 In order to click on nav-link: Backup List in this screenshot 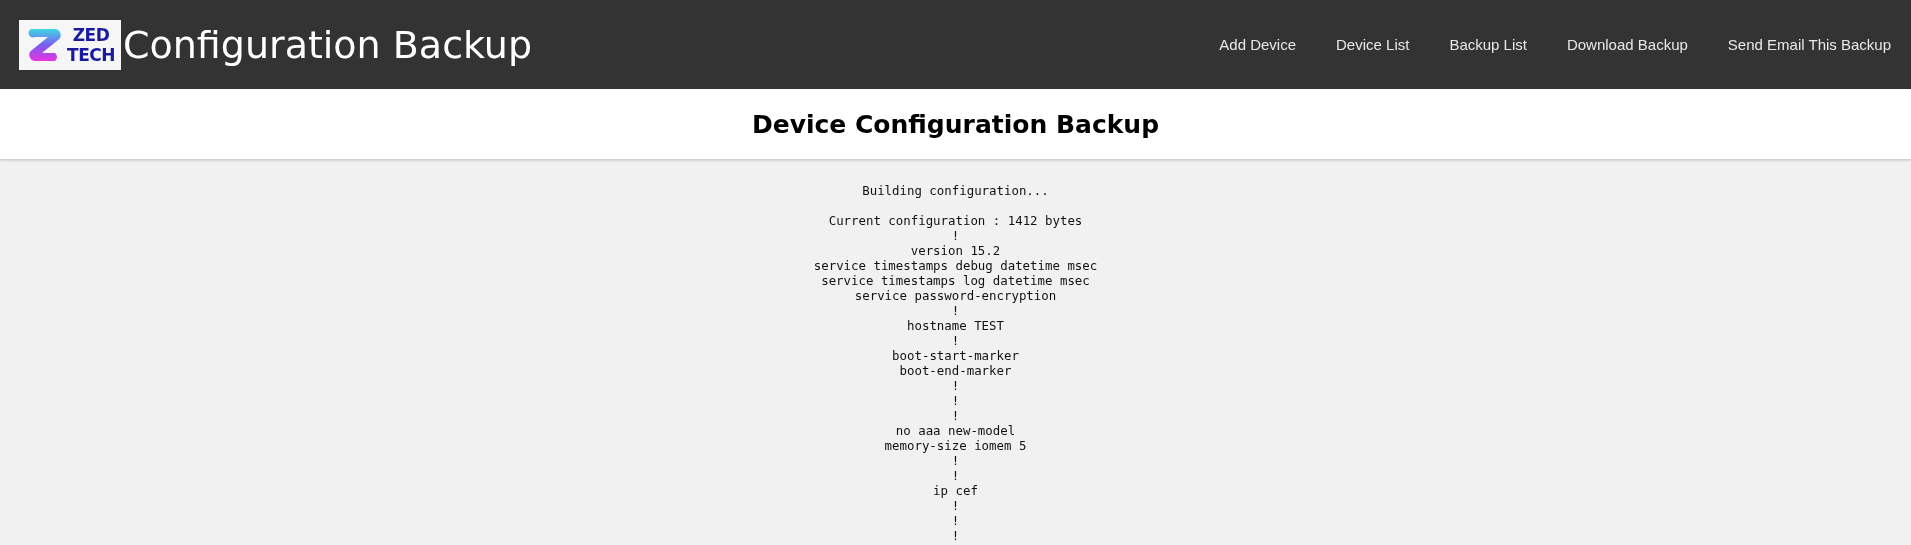, I will do `click(1488, 44)`.